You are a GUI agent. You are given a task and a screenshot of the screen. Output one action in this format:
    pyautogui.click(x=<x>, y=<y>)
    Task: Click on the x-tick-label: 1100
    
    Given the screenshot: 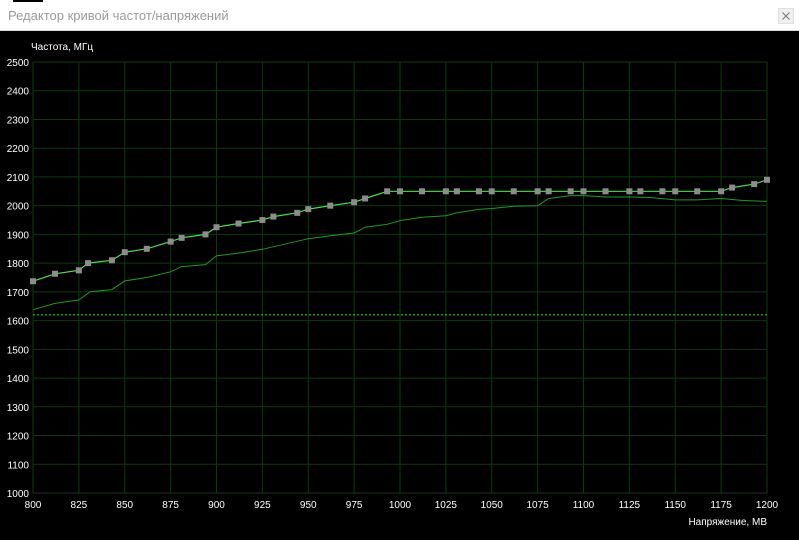 What is the action you would take?
    pyautogui.click(x=584, y=505)
    